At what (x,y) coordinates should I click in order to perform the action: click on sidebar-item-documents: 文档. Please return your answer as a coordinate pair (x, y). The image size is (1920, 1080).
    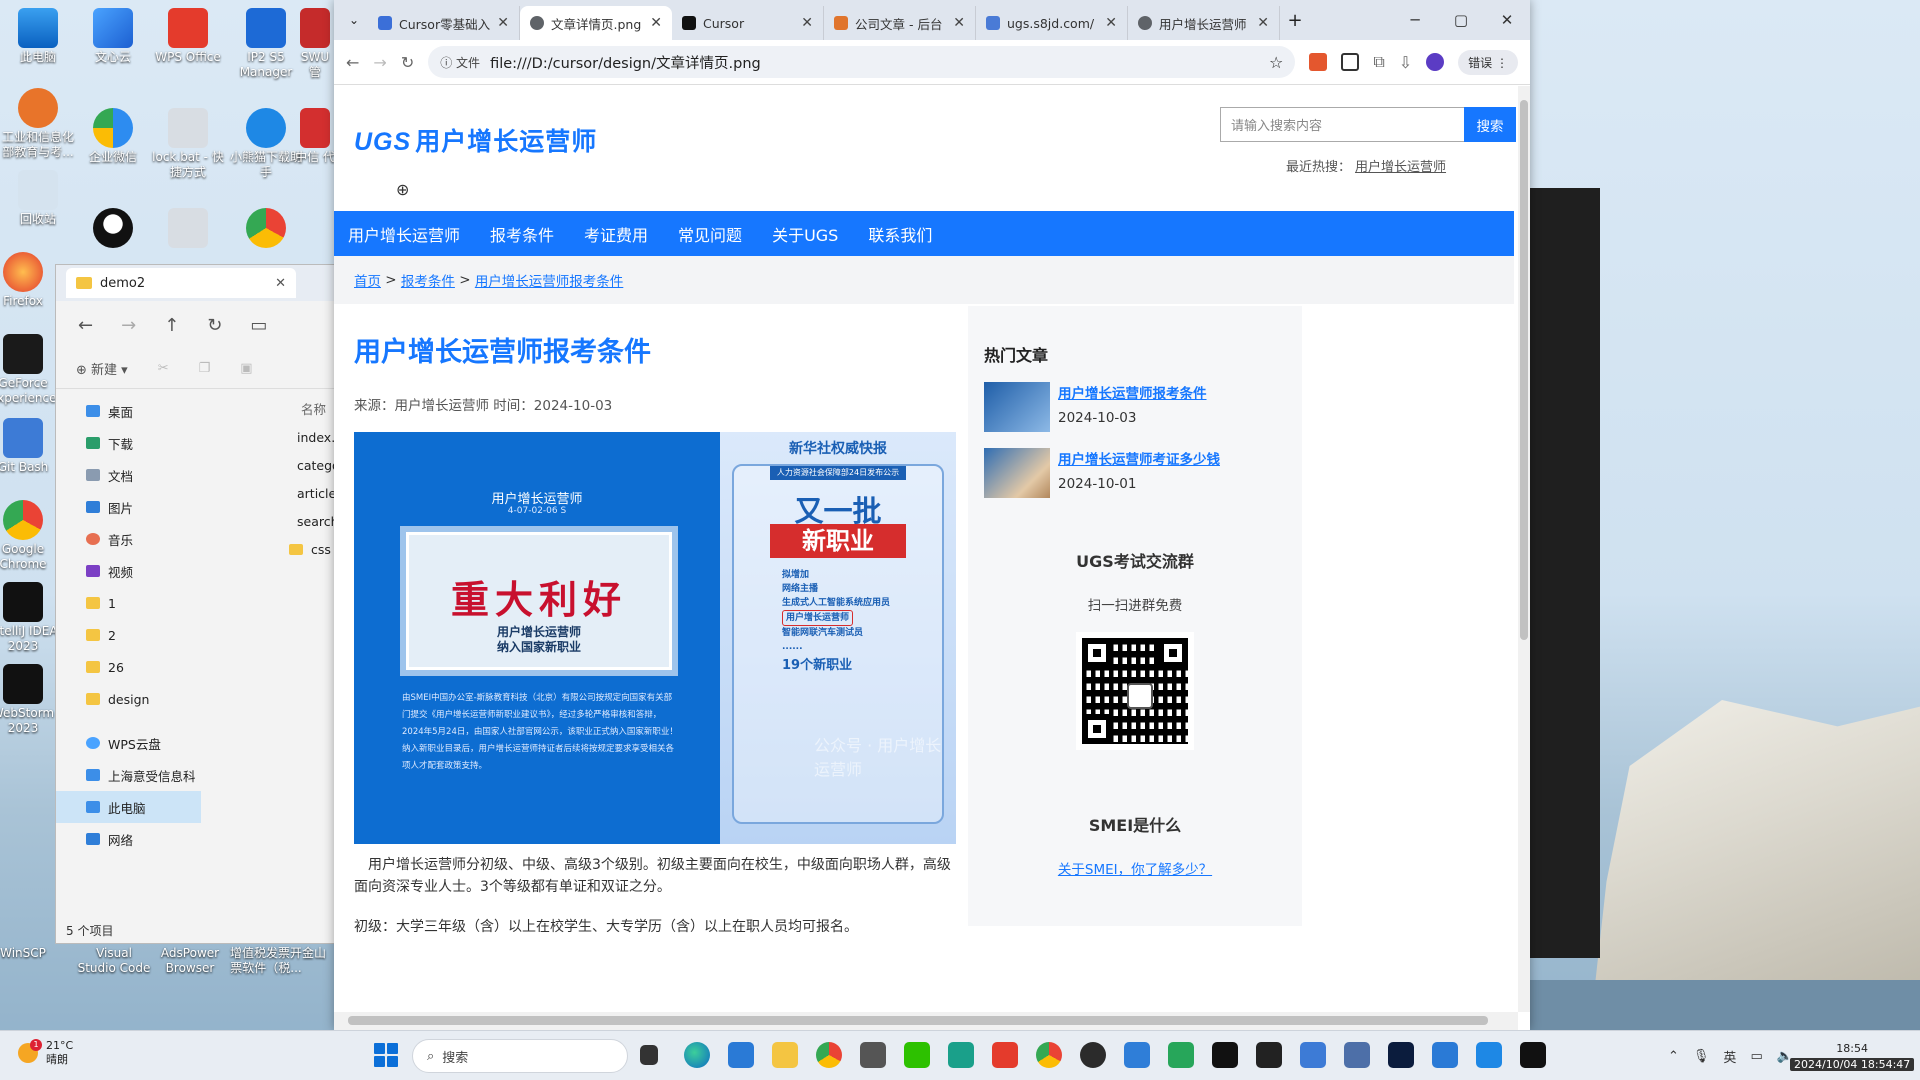
    Looking at the image, I should click on (128, 475).